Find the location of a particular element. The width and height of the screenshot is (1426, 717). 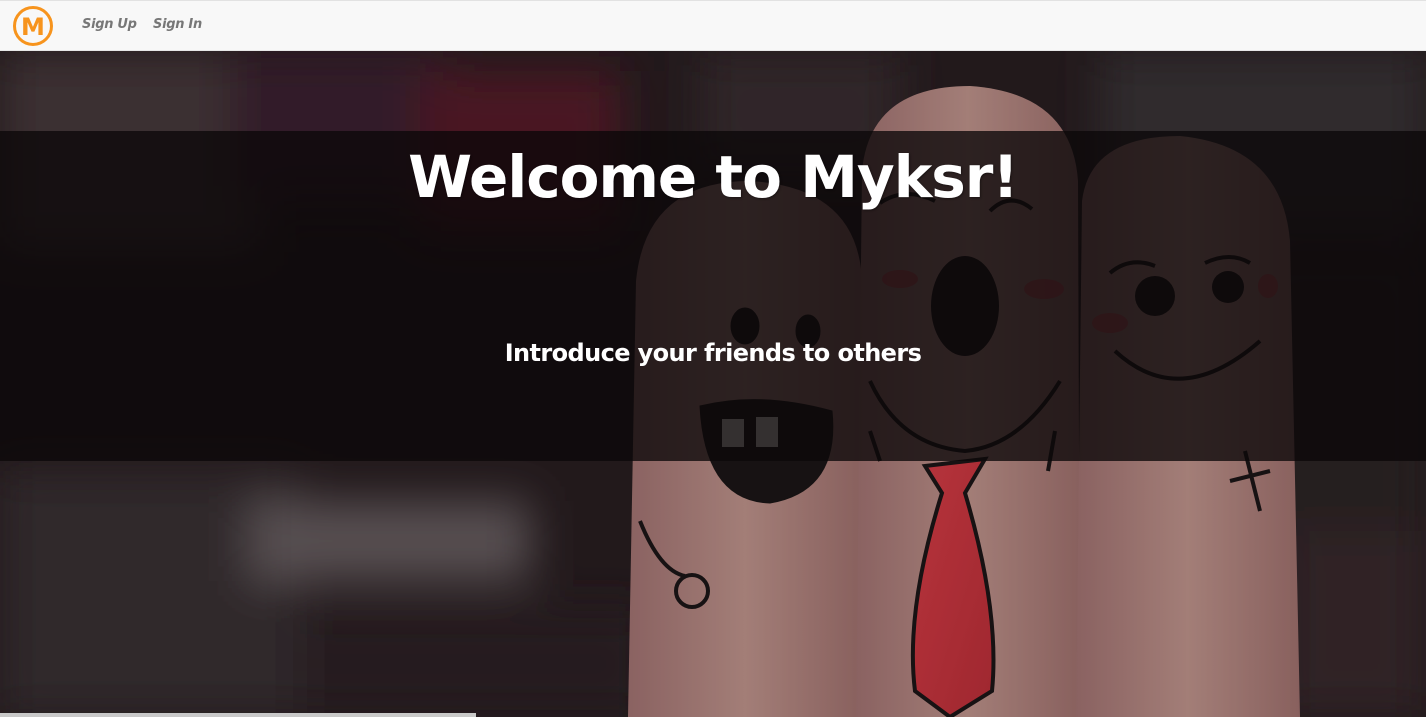

logo-letter: M is located at coordinates (33, 27).